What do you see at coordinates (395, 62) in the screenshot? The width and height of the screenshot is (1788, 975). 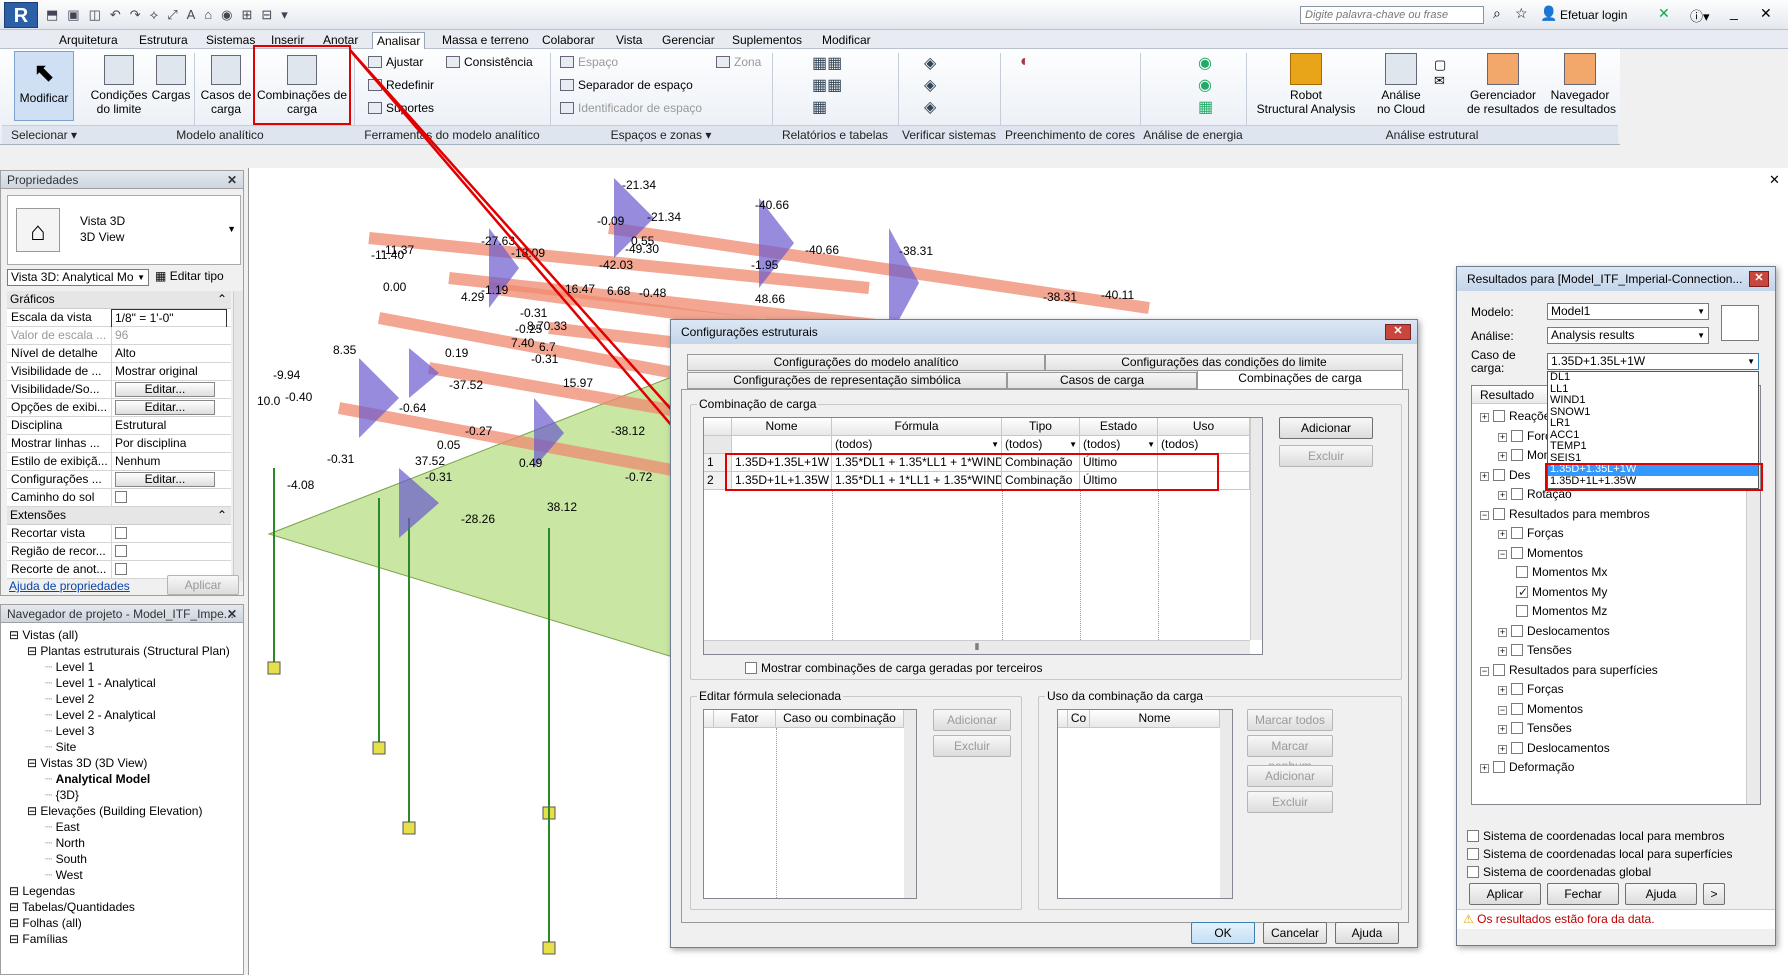 I see `adjust-button: Ajustar` at bounding box center [395, 62].